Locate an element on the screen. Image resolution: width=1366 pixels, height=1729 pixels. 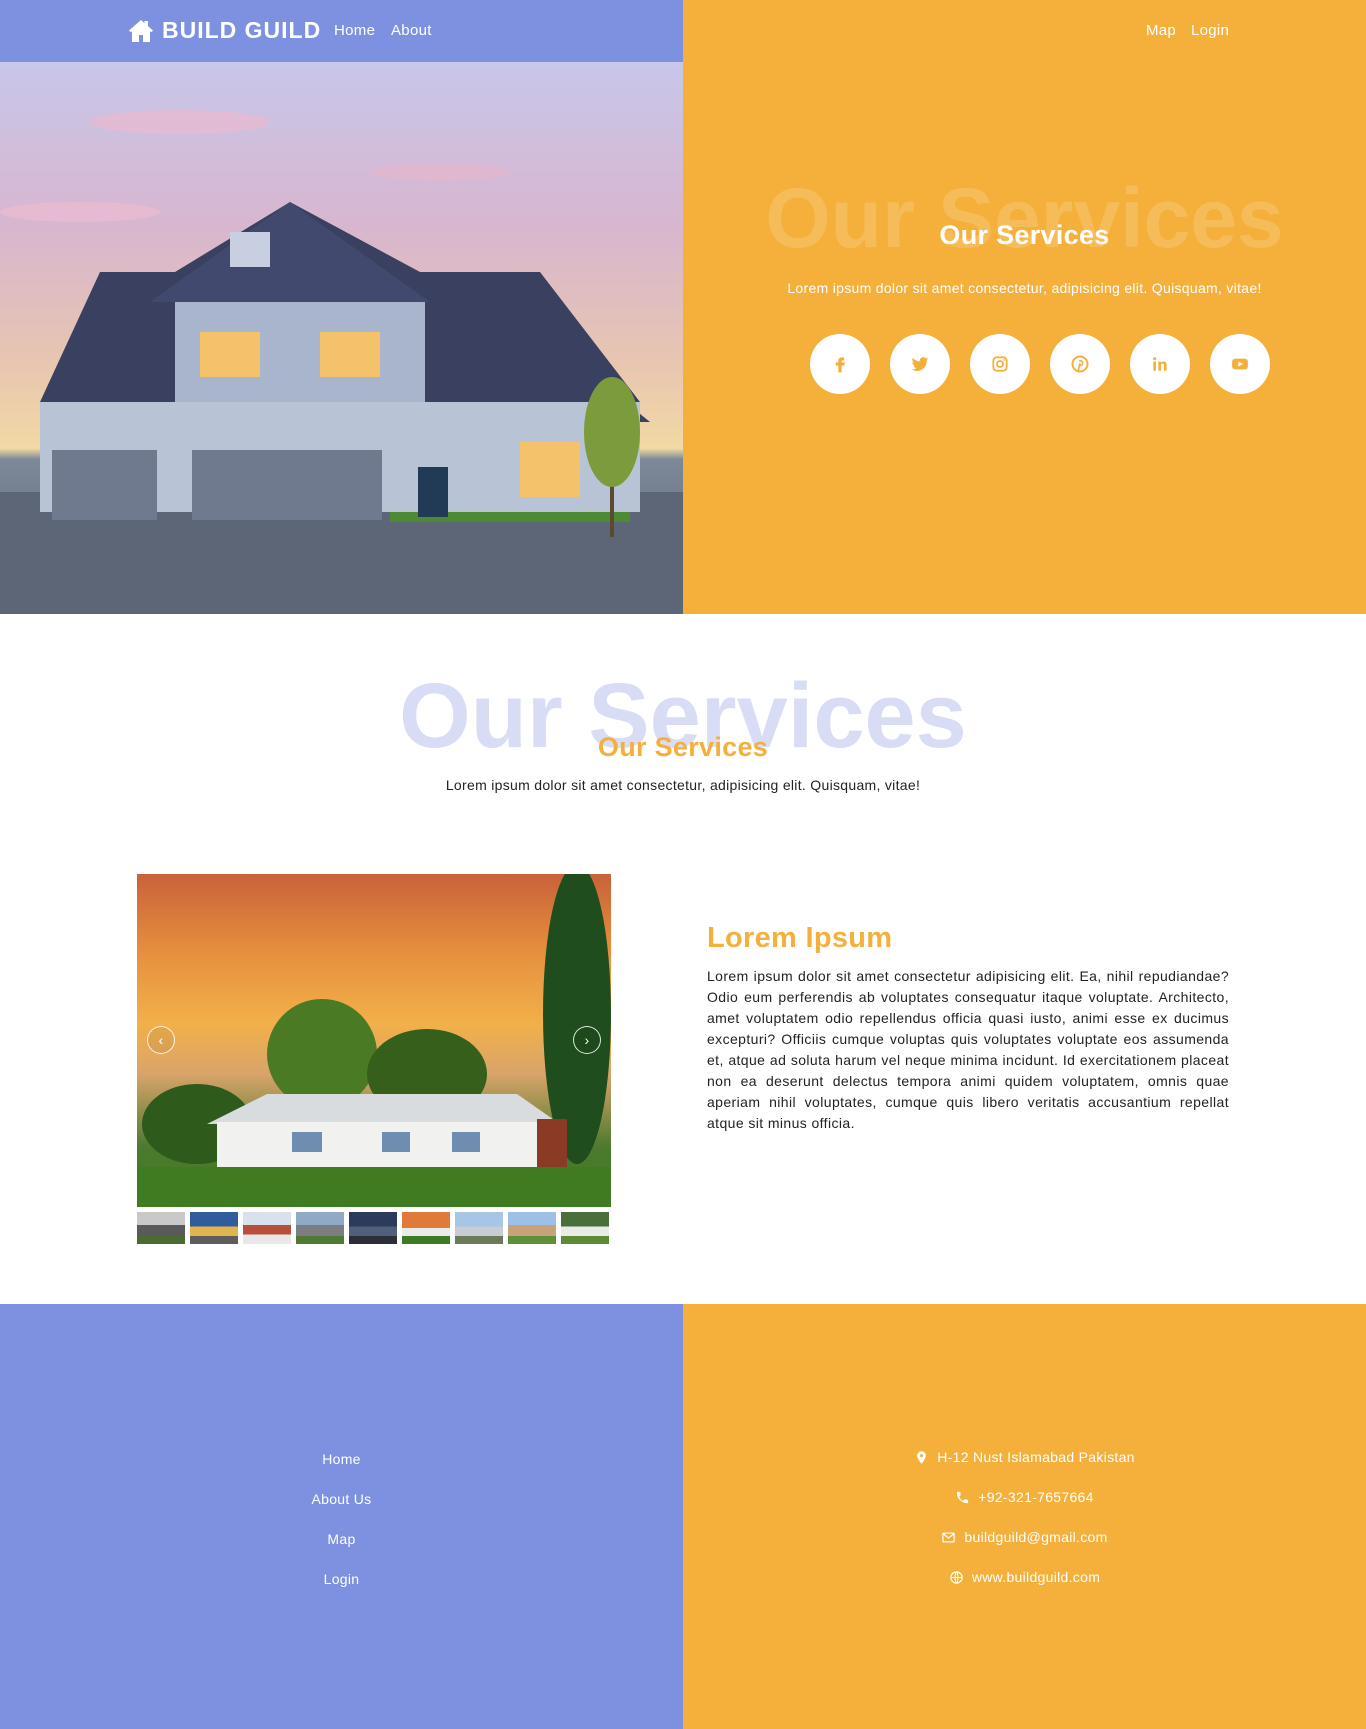
linkedin-button is located at coordinates (1160, 364).